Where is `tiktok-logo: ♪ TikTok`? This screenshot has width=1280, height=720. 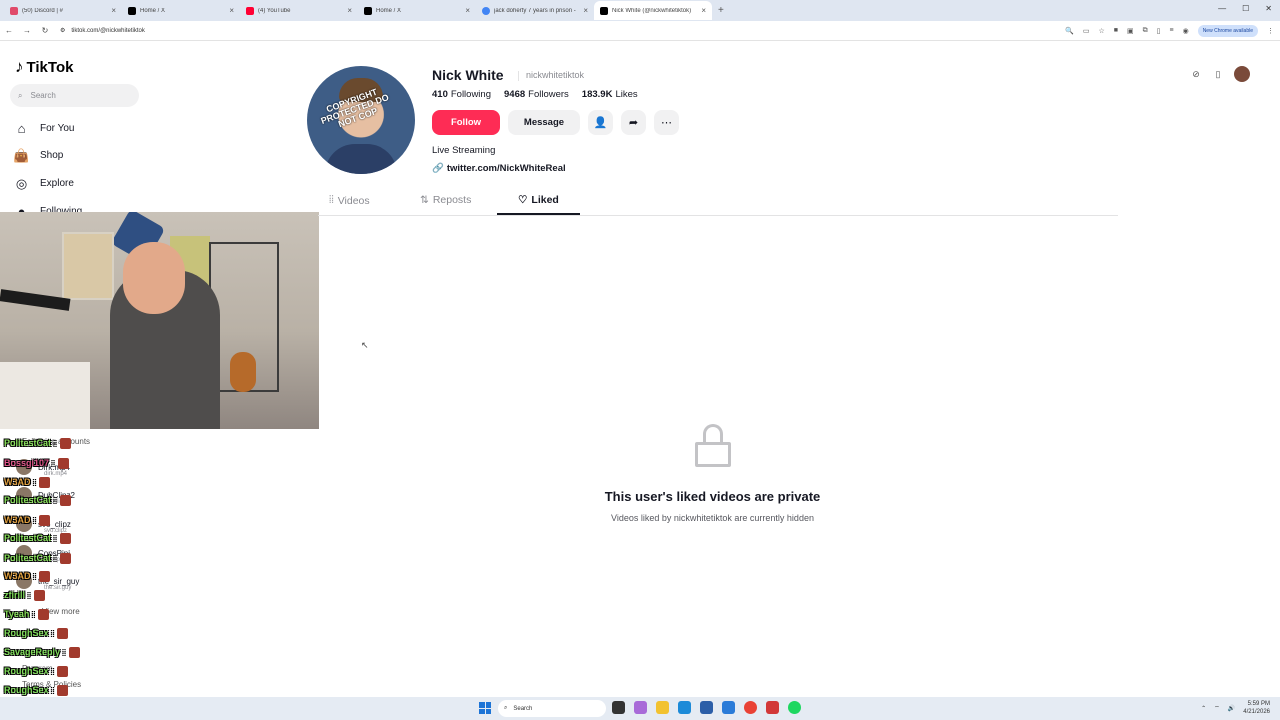
tiktok-logo: ♪ TikTok is located at coordinates (44, 67).